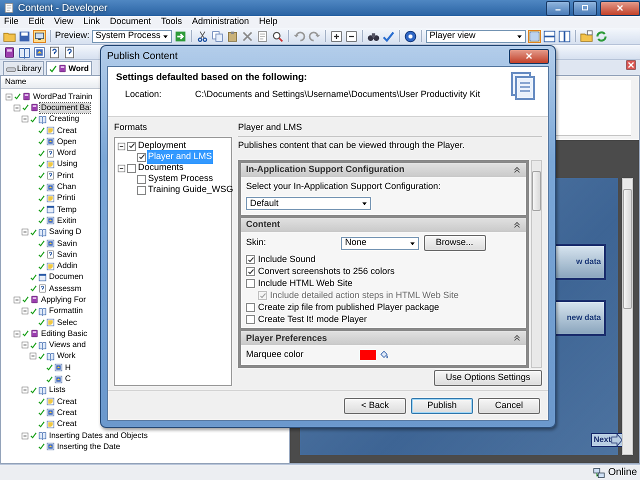 Image resolution: width=640 pixels, height=480 pixels. I want to click on tab: Library, so click(23, 68).